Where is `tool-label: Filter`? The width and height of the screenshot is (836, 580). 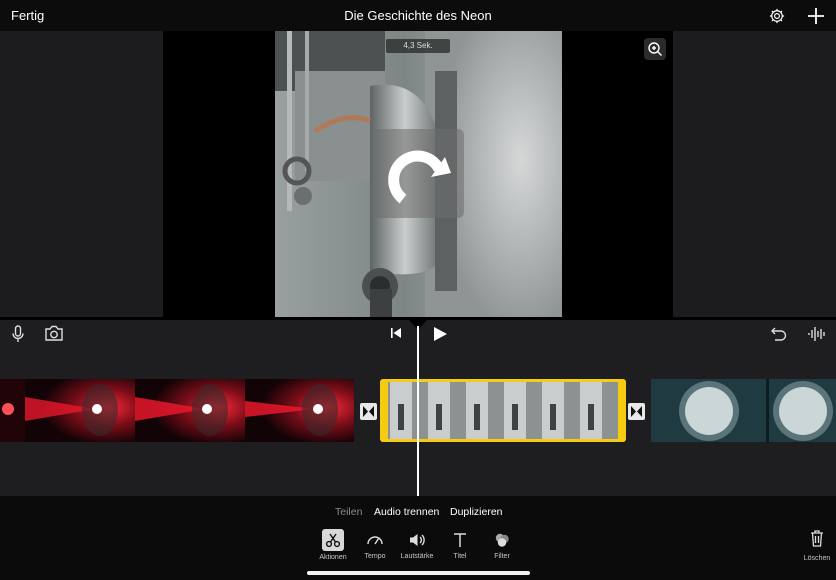 tool-label: Filter is located at coordinates (502, 556).